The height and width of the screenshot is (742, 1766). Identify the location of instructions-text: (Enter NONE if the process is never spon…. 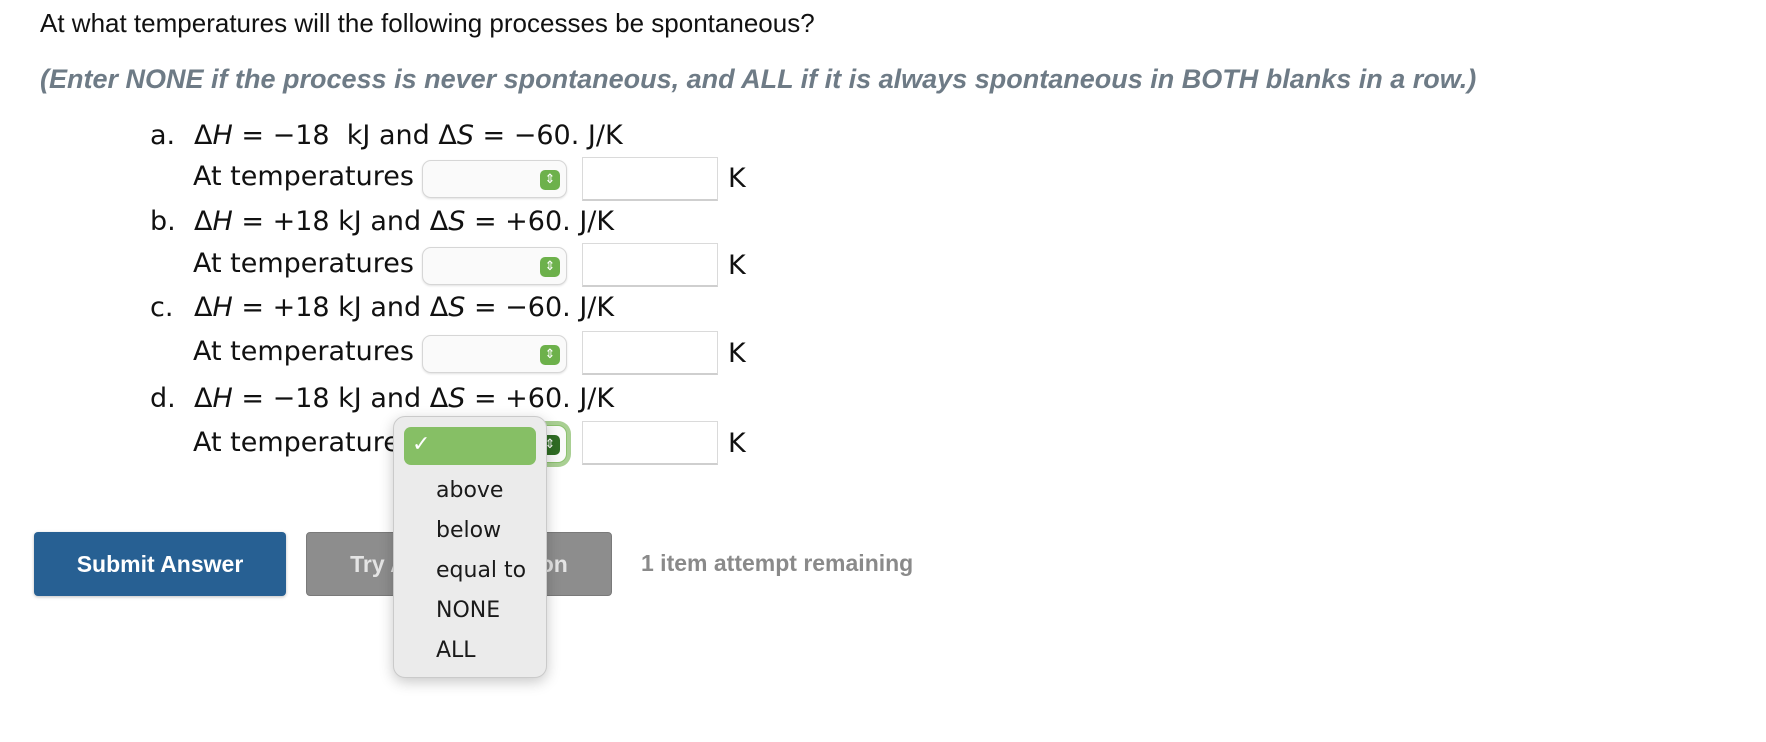
(758, 79).